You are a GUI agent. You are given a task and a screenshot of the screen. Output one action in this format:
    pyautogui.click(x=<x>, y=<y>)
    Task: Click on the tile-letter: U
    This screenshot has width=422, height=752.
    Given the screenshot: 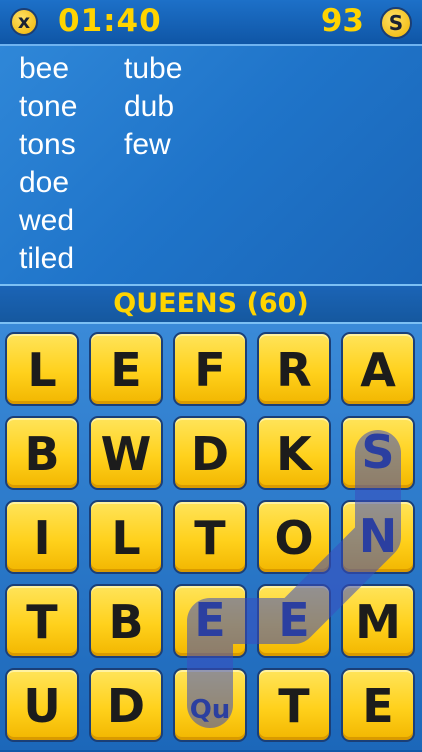 What is the action you would take?
    pyautogui.click(x=42, y=706)
    